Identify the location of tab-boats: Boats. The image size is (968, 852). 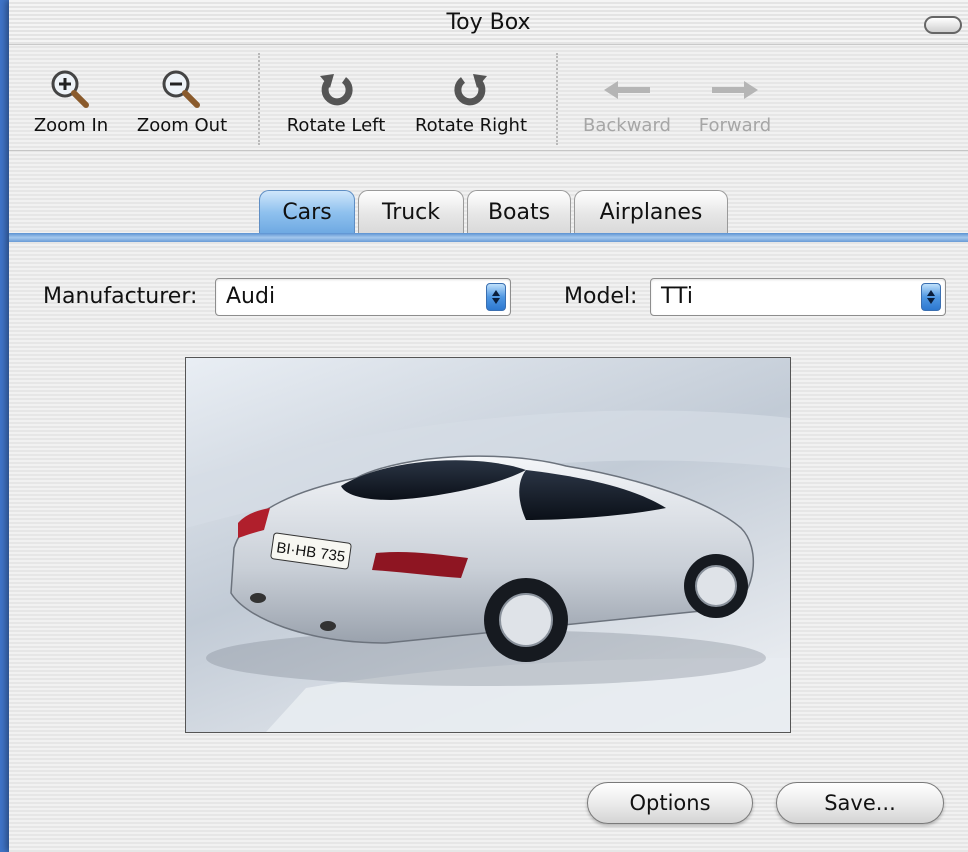
(519, 212).